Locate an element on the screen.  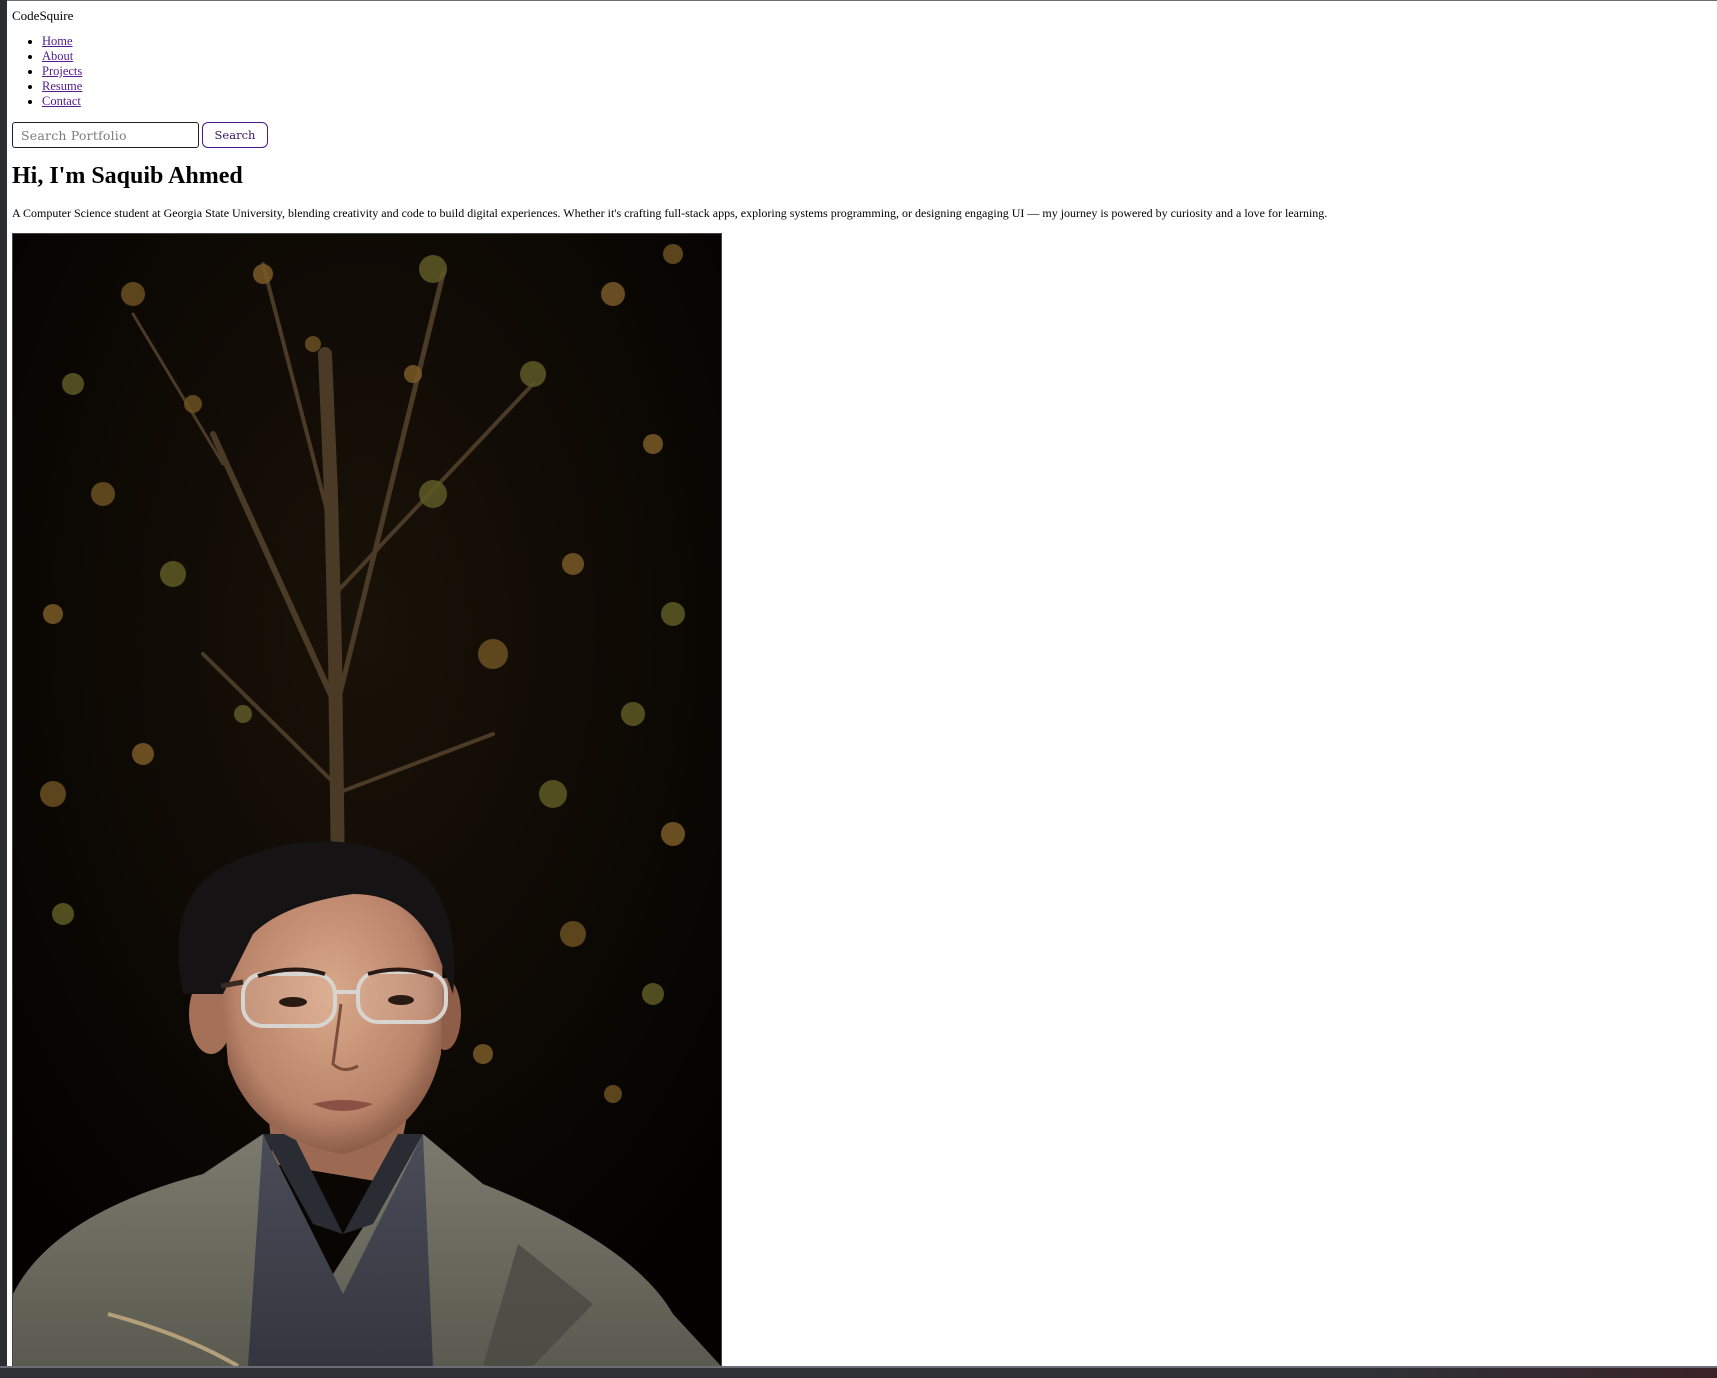
nav-link-projects: Projects is located at coordinates (62, 71).